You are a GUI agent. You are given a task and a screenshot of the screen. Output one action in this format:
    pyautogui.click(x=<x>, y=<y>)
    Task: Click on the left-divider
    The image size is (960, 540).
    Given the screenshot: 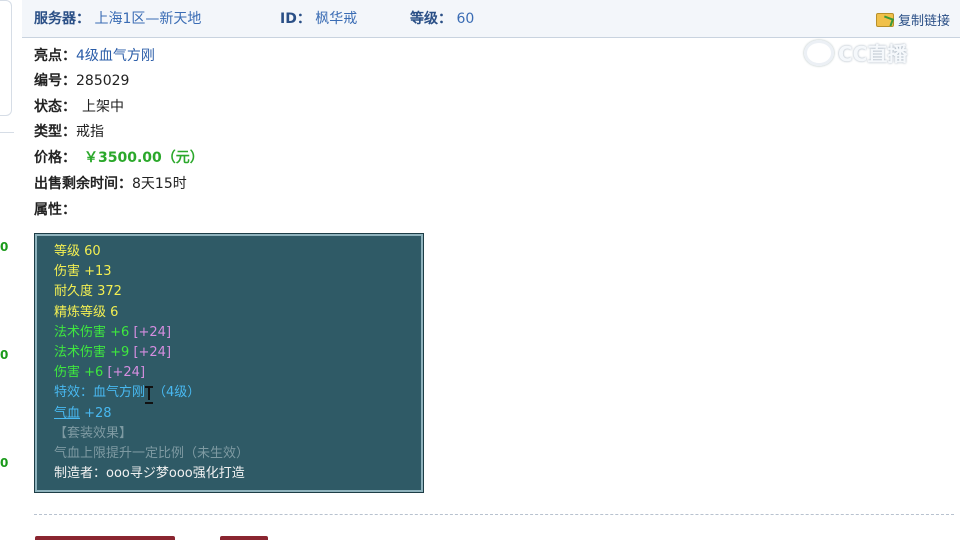 What is the action you would take?
    pyautogui.click(x=7, y=132)
    